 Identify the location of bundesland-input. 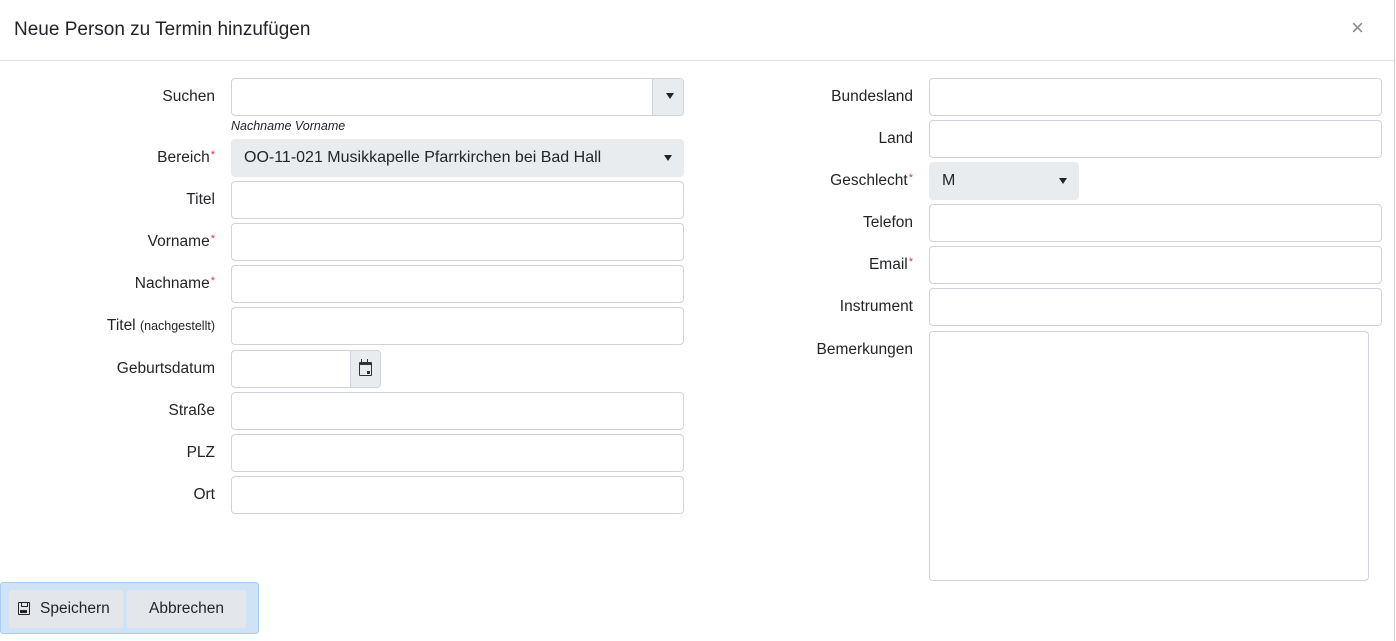
(1155, 97).